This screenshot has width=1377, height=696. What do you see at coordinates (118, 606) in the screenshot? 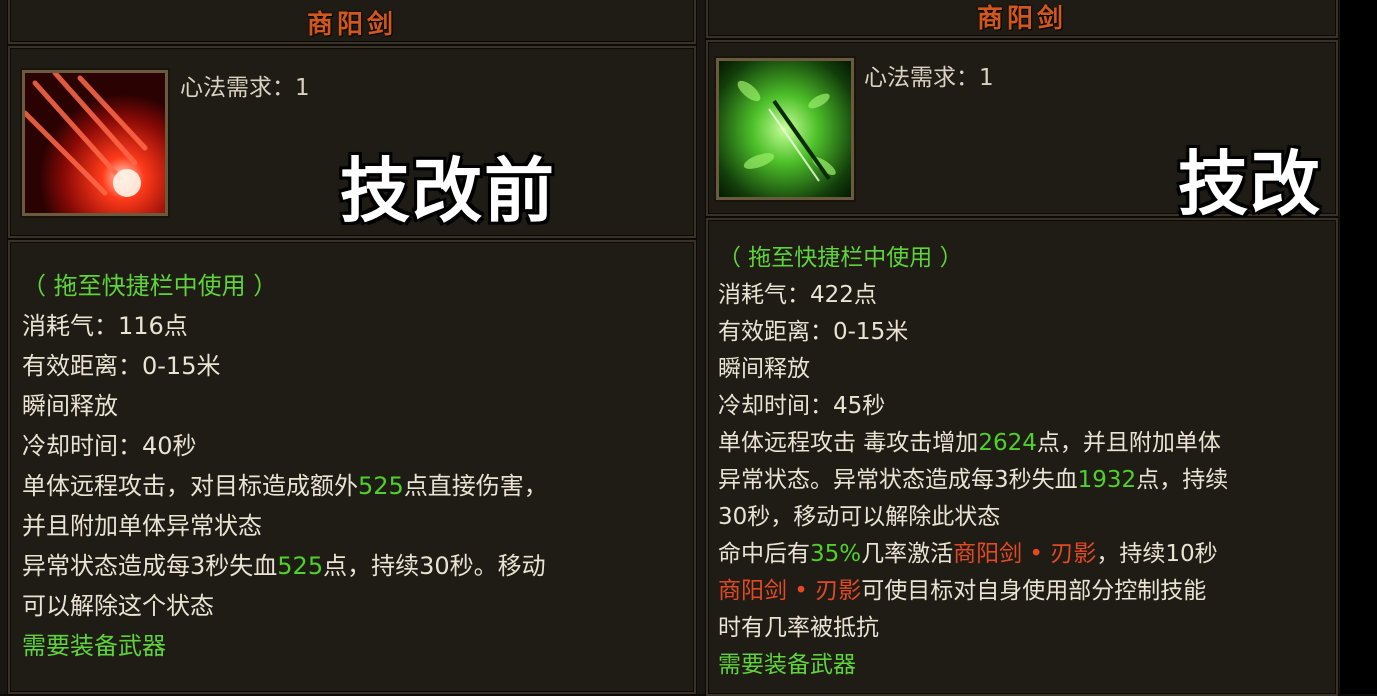
I see `desc-line: 可以解除这个状态` at bounding box center [118, 606].